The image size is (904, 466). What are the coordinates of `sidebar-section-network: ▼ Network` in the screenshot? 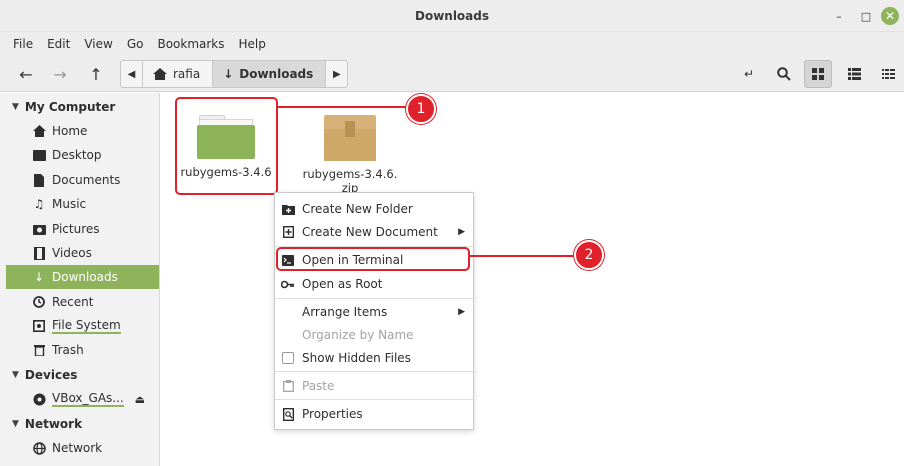 It's located at (47, 424).